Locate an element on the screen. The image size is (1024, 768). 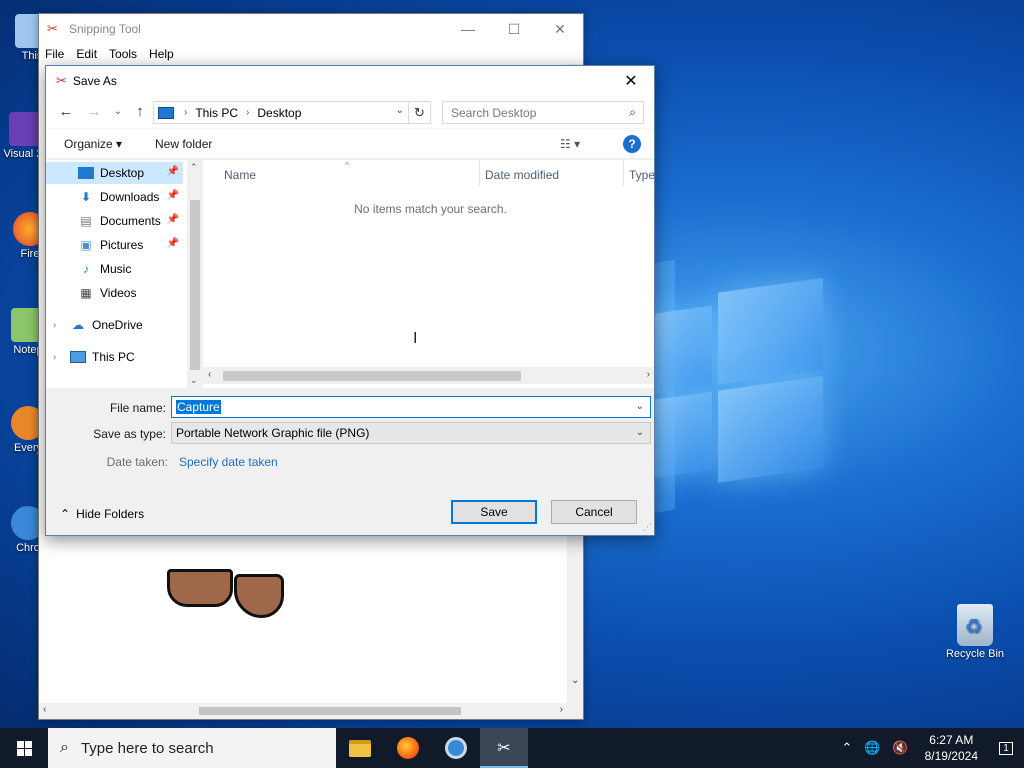
taskbar-chrome is located at coordinates (456, 748).